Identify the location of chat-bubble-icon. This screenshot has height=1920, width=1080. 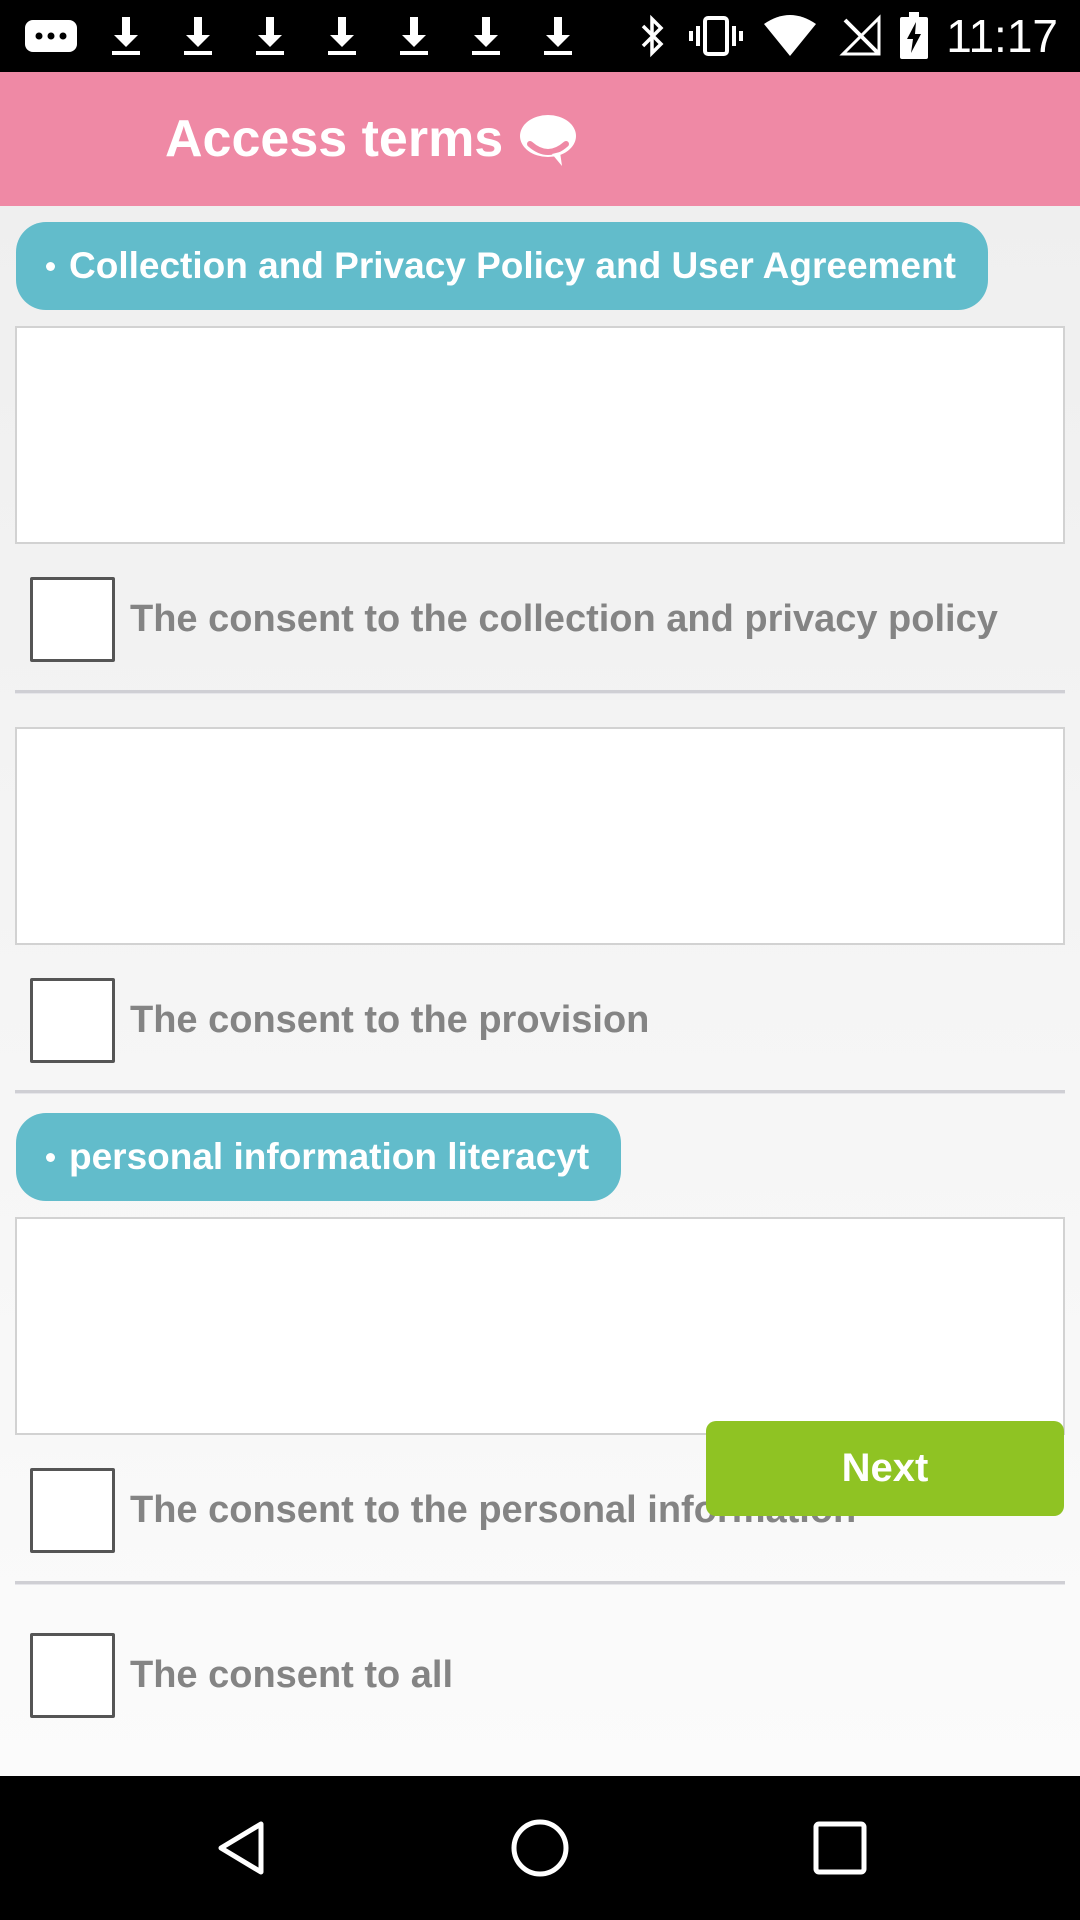
(548, 140).